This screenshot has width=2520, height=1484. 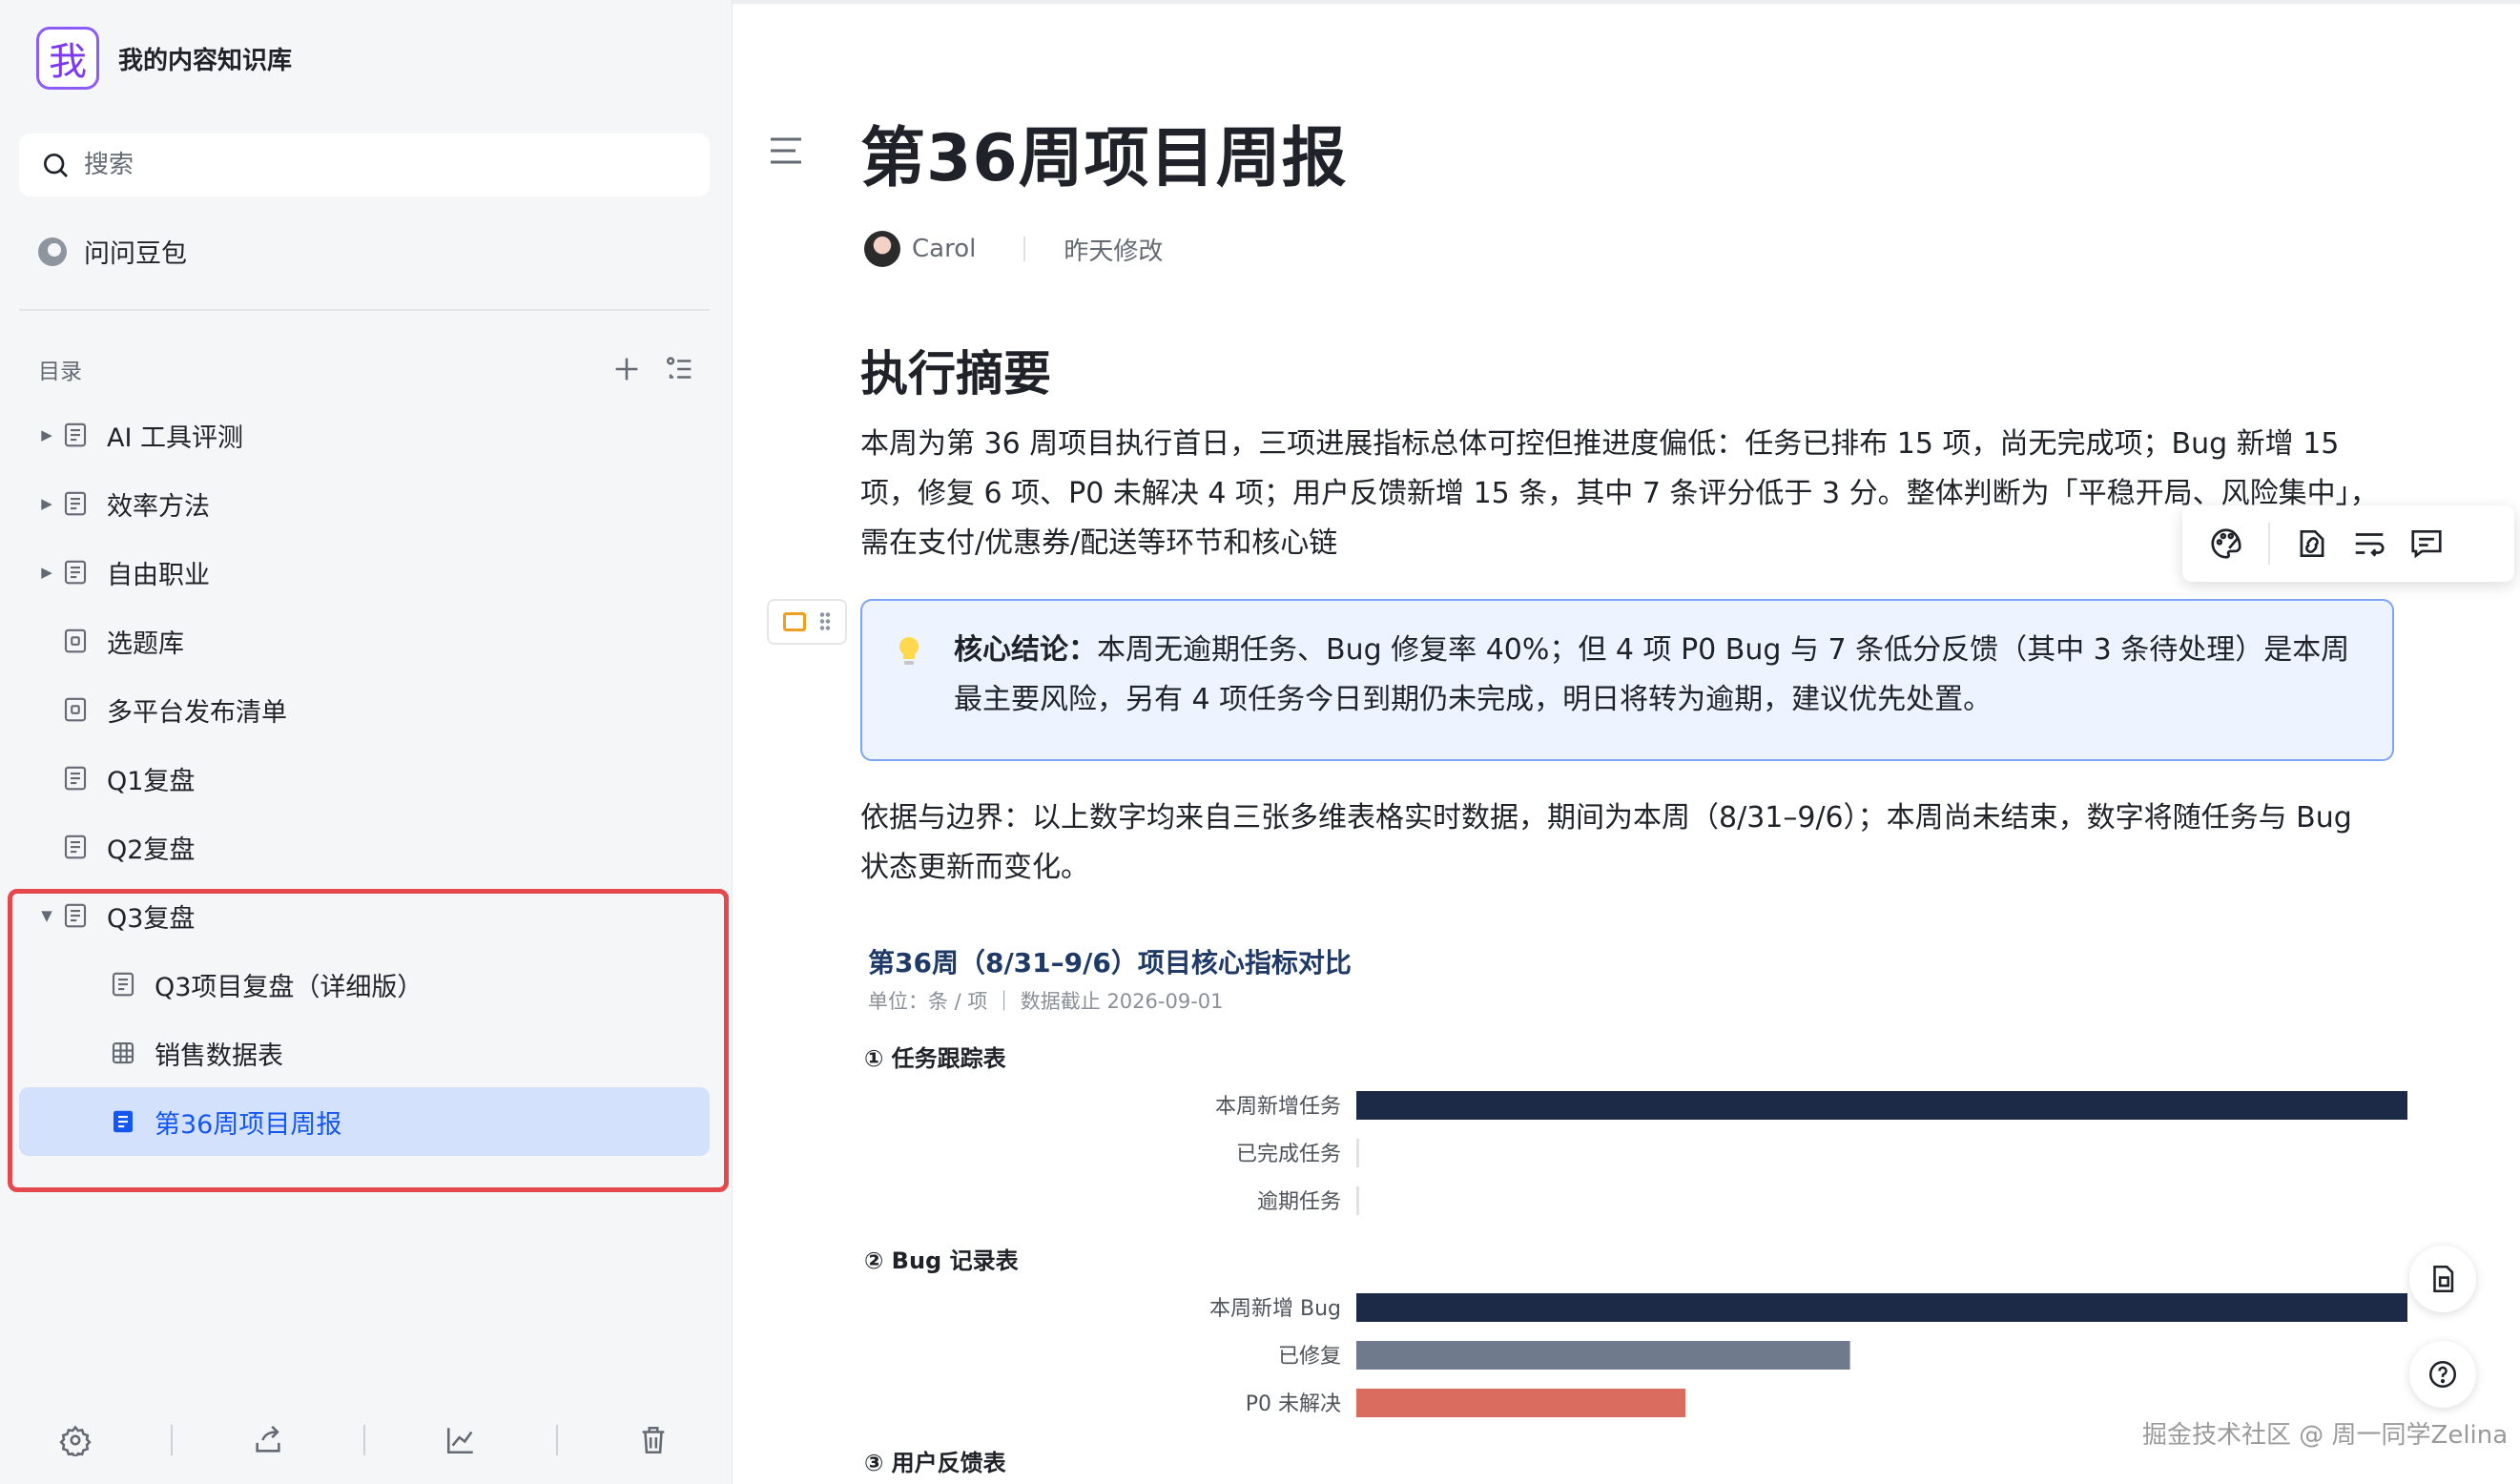 What do you see at coordinates (942, 1260) in the screenshot?
I see `chart-group-title: ② Bug 记录表` at bounding box center [942, 1260].